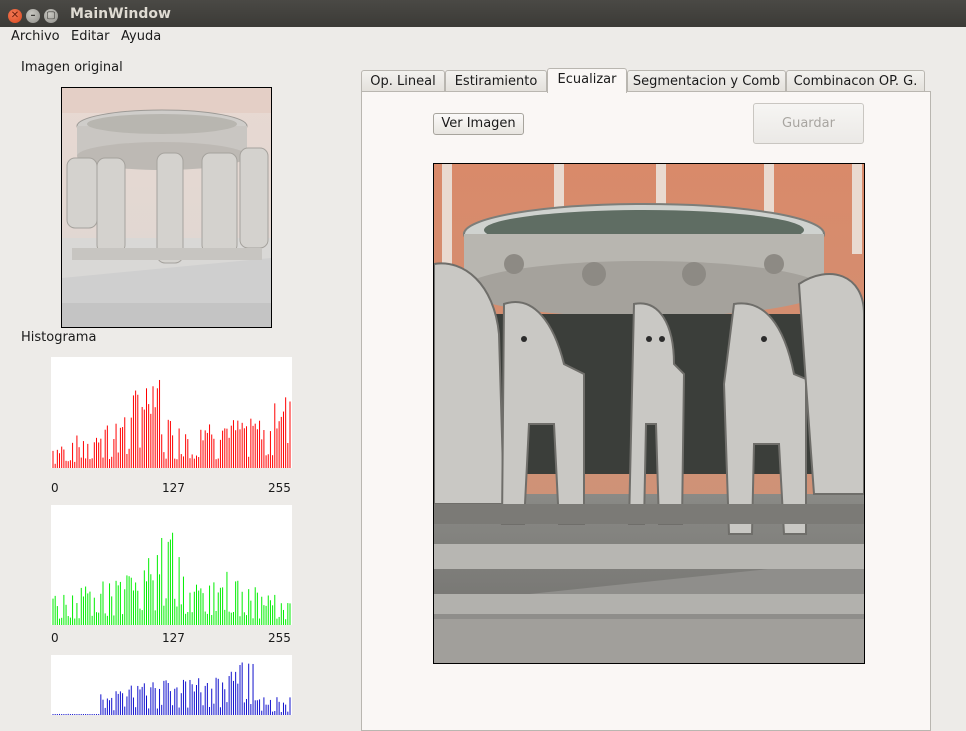 This screenshot has width=966, height=731. Describe the element at coordinates (72, 67) in the screenshot. I see `original-image-label: Imagen original` at that location.